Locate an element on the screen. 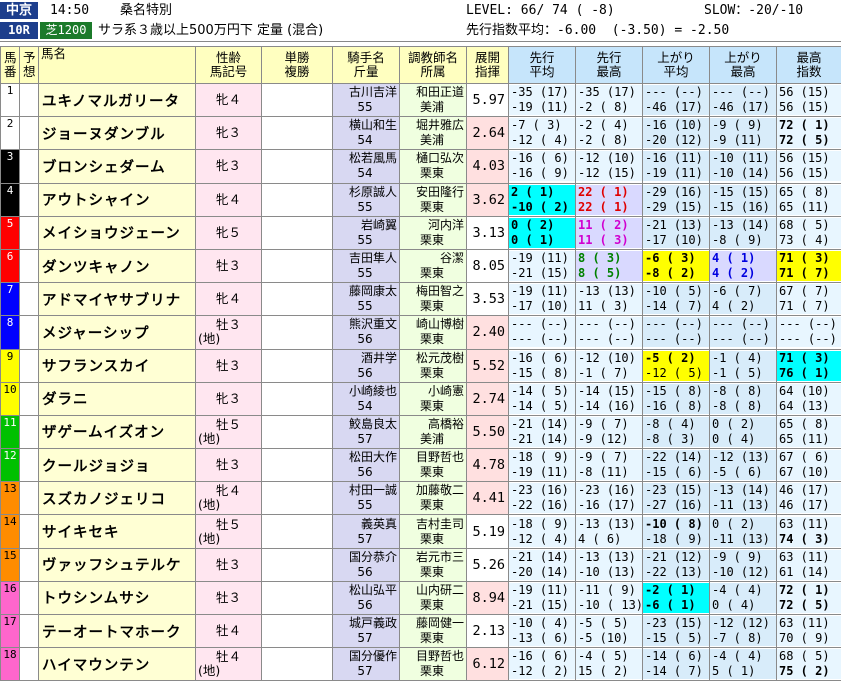 The height and width of the screenshot is (681, 841). jockey-name: 国分恭介 is located at coordinates (365, 557).